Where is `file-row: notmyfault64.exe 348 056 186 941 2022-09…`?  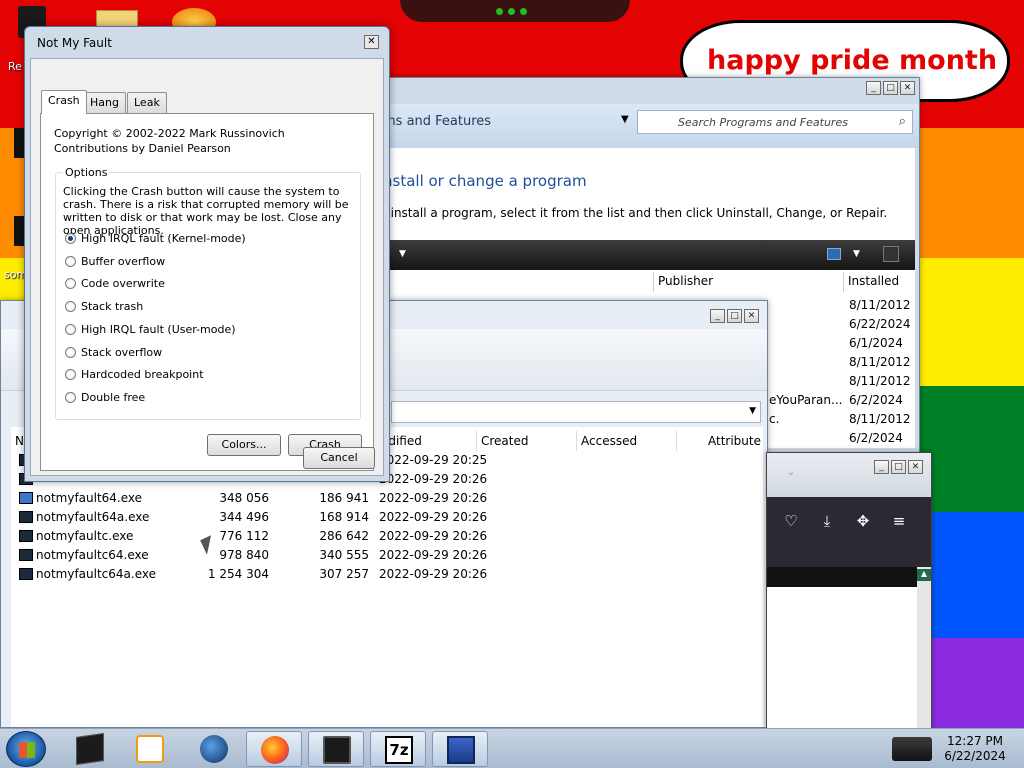 file-row: notmyfault64.exe 348 056 186 941 2022-09… is located at coordinates (387, 498).